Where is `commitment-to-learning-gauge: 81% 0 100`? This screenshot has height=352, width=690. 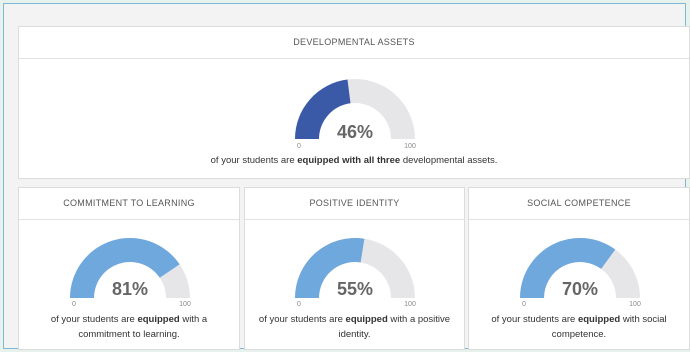 commitment-to-learning-gauge: 81% 0 100 is located at coordinates (130, 273).